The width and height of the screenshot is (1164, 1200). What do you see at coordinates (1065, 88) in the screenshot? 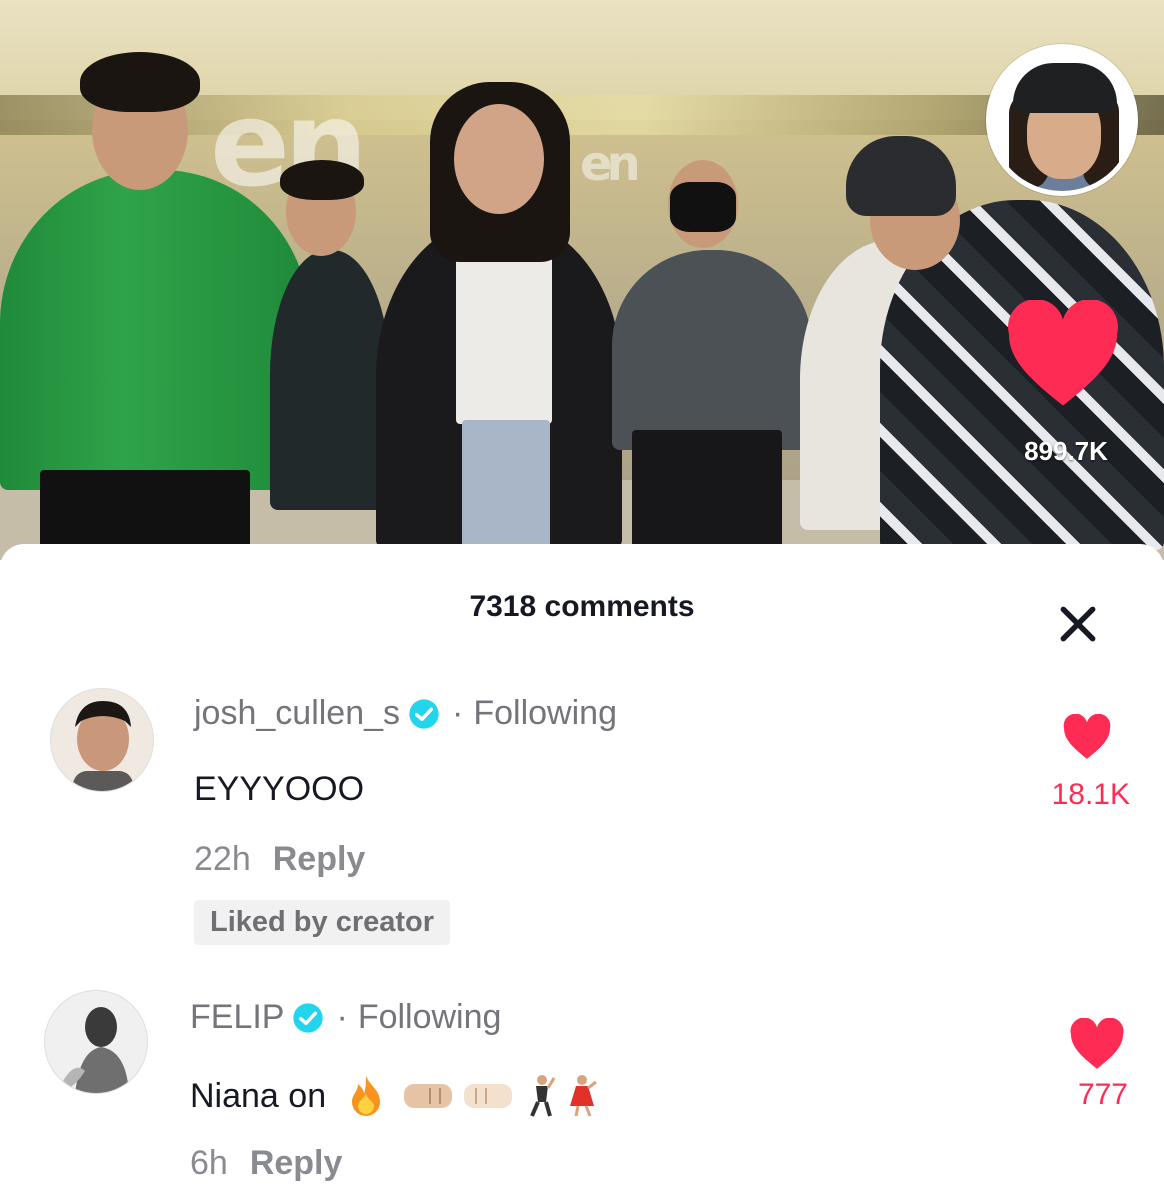
I see `creator-avatar-cap` at bounding box center [1065, 88].